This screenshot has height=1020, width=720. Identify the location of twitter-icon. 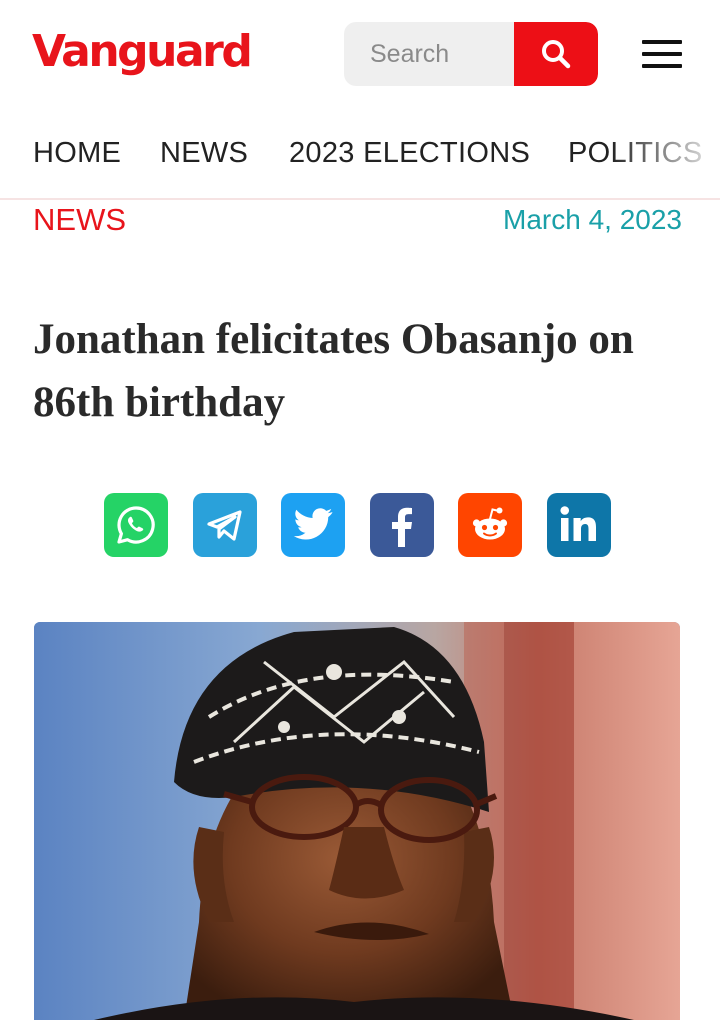
(313, 524).